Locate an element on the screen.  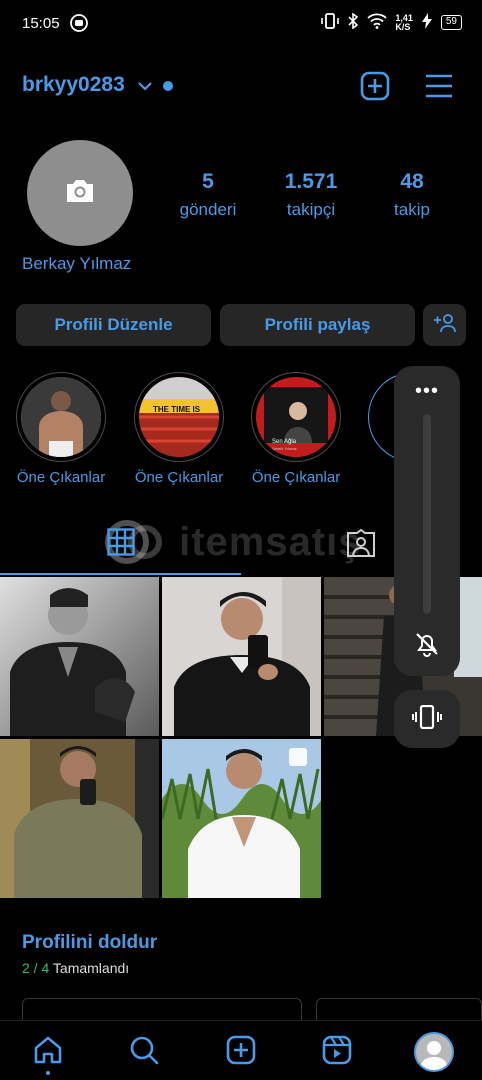
full-name: Berkay Yılmaz is located at coordinates (77, 263).